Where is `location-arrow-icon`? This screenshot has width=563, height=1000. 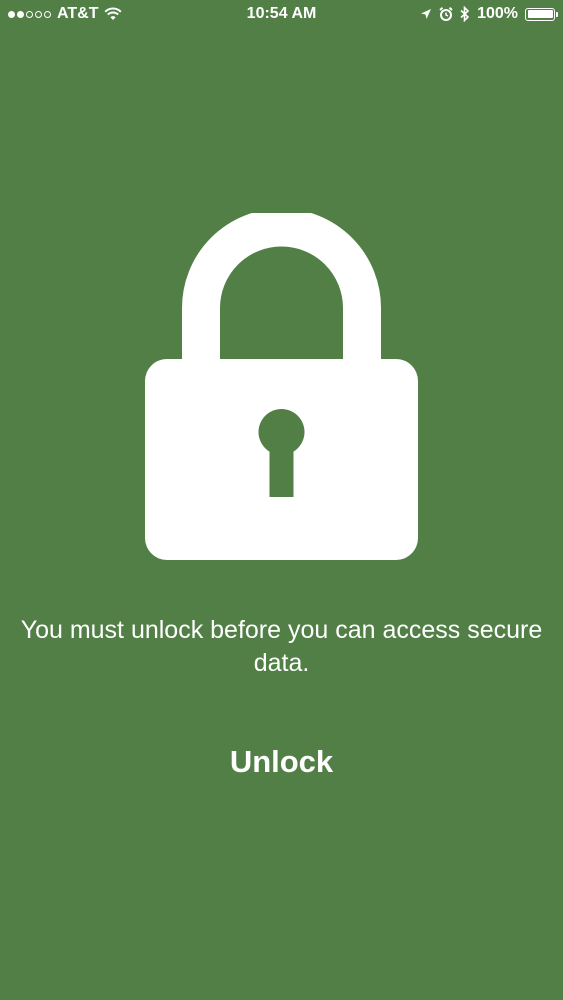
location-arrow-icon is located at coordinates (426, 14).